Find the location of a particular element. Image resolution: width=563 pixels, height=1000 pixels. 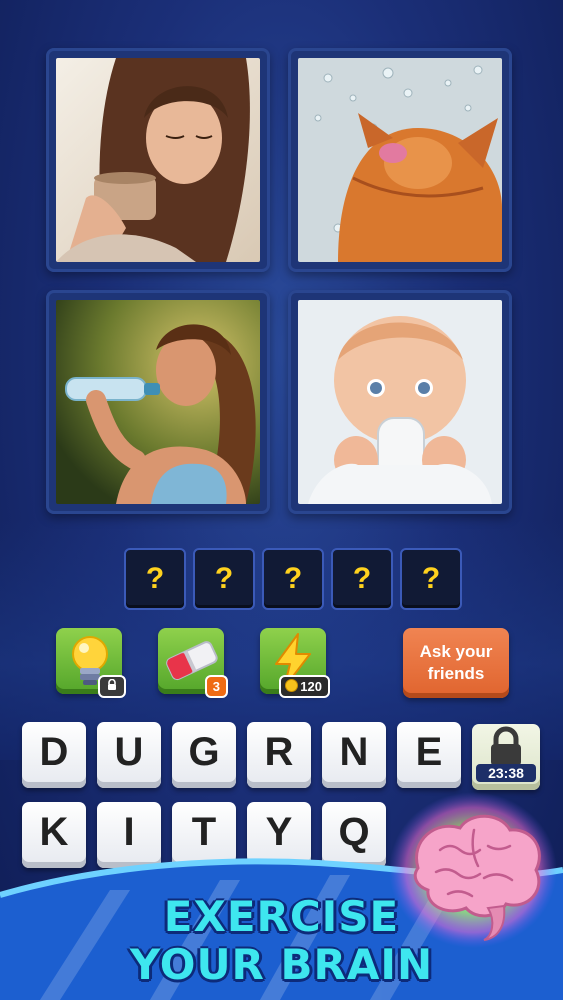

letter-key: R is located at coordinates (279, 755).